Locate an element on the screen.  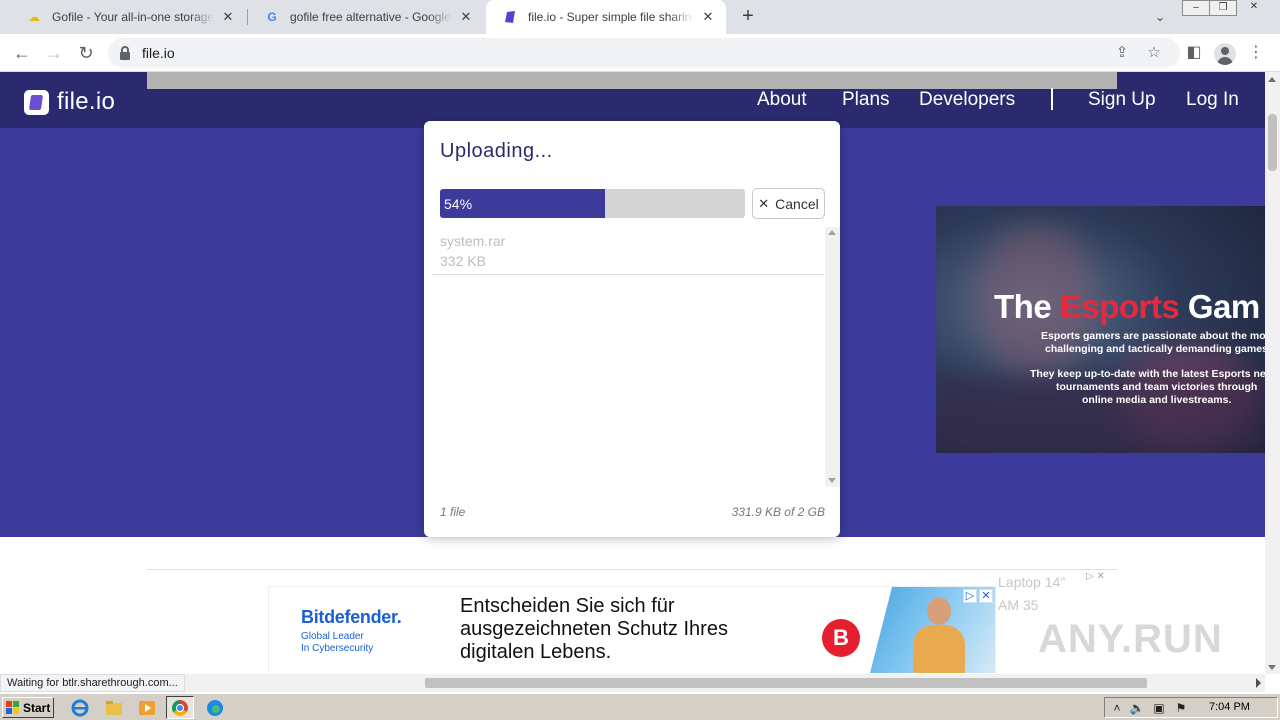
minimize-button: – is located at coordinates (1196, 8).